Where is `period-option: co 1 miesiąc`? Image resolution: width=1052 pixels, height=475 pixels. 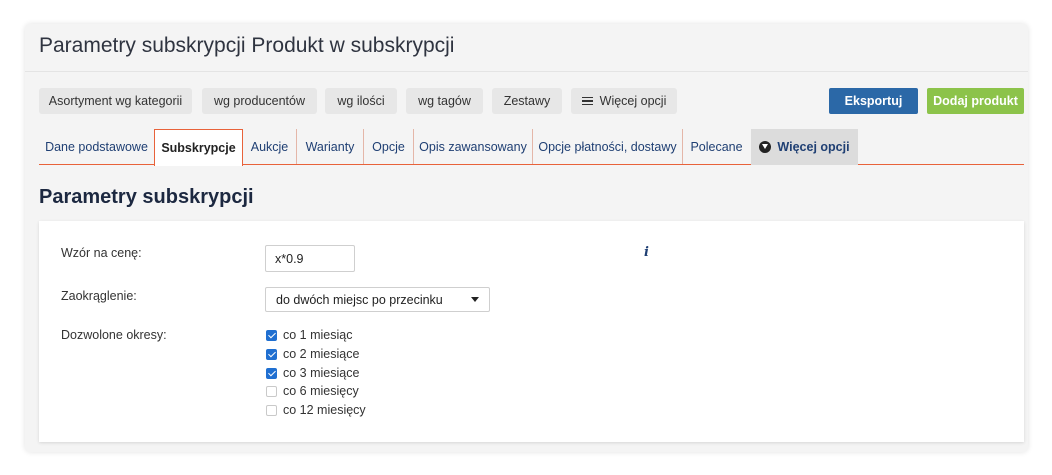
period-option: co 1 miesiąc is located at coordinates (309, 335).